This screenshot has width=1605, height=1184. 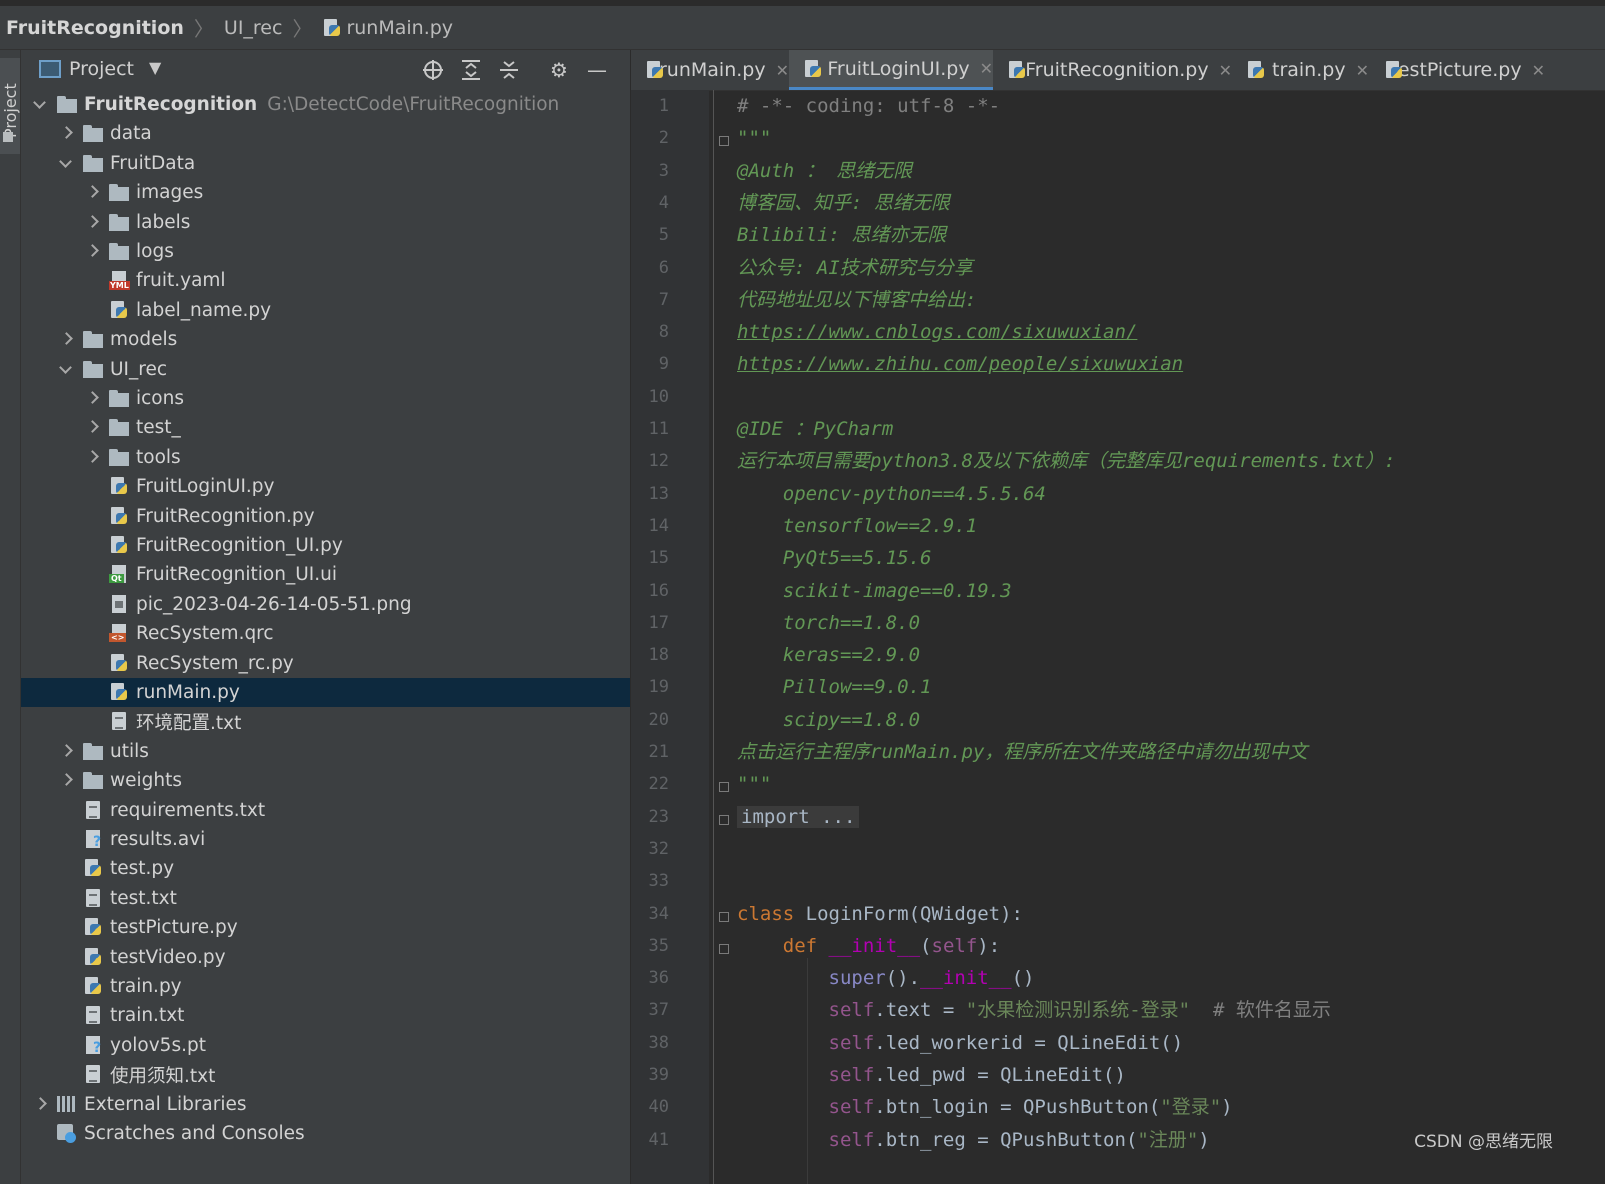 What do you see at coordinates (10, 106) in the screenshot?
I see `project-tool-tab: Project` at bounding box center [10, 106].